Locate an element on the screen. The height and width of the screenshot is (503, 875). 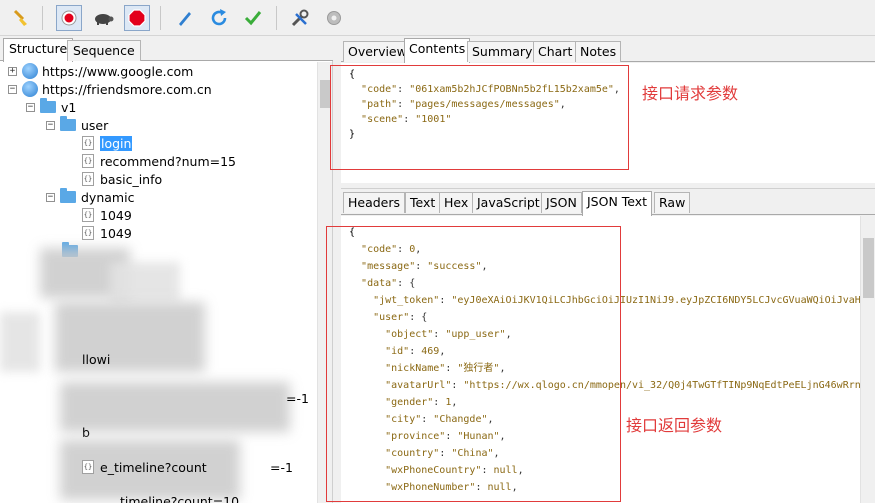
tab-contents: Contents is located at coordinates (437, 50).